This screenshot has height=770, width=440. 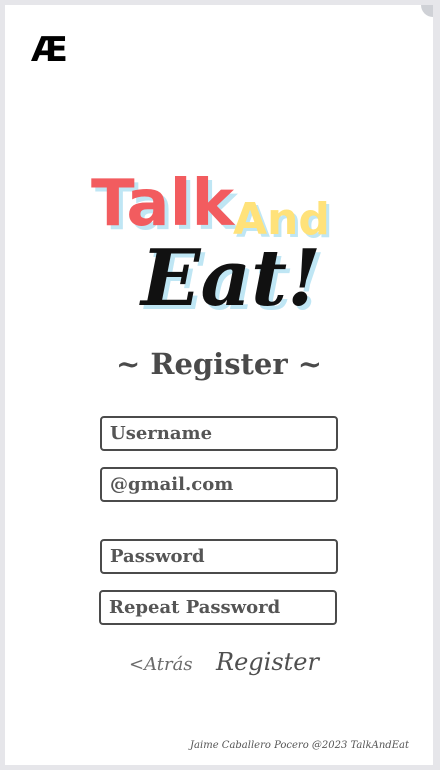 What do you see at coordinates (427, 11) in the screenshot?
I see `window-corner` at bounding box center [427, 11].